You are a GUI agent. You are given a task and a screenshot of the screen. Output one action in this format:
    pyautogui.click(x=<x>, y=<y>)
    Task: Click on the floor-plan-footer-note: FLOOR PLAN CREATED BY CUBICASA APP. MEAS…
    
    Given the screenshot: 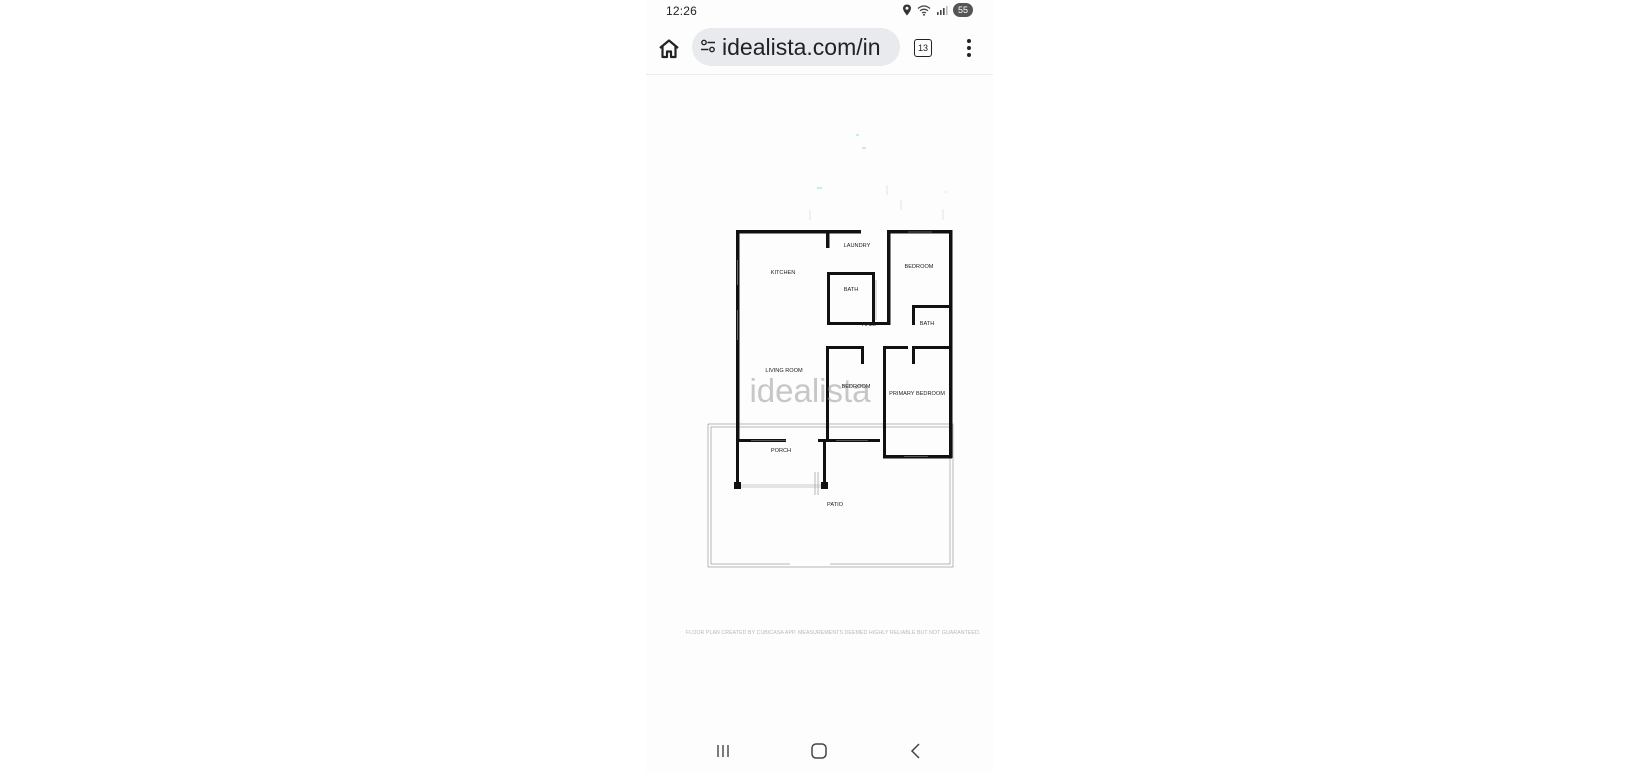 What is the action you would take?
    pyautogui.click(x=833, y=633)
    